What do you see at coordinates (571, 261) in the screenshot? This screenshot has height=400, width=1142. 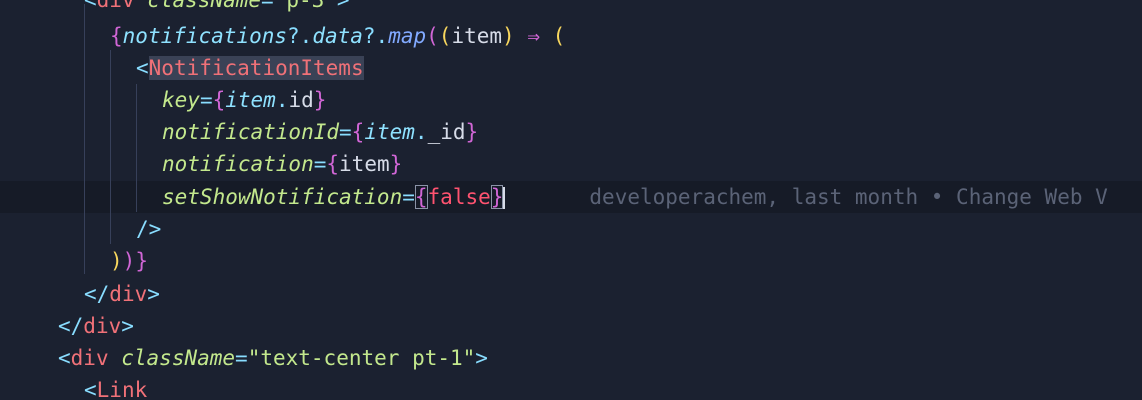 I see `code-line-9: ))}` at bounding box center [571, 261].